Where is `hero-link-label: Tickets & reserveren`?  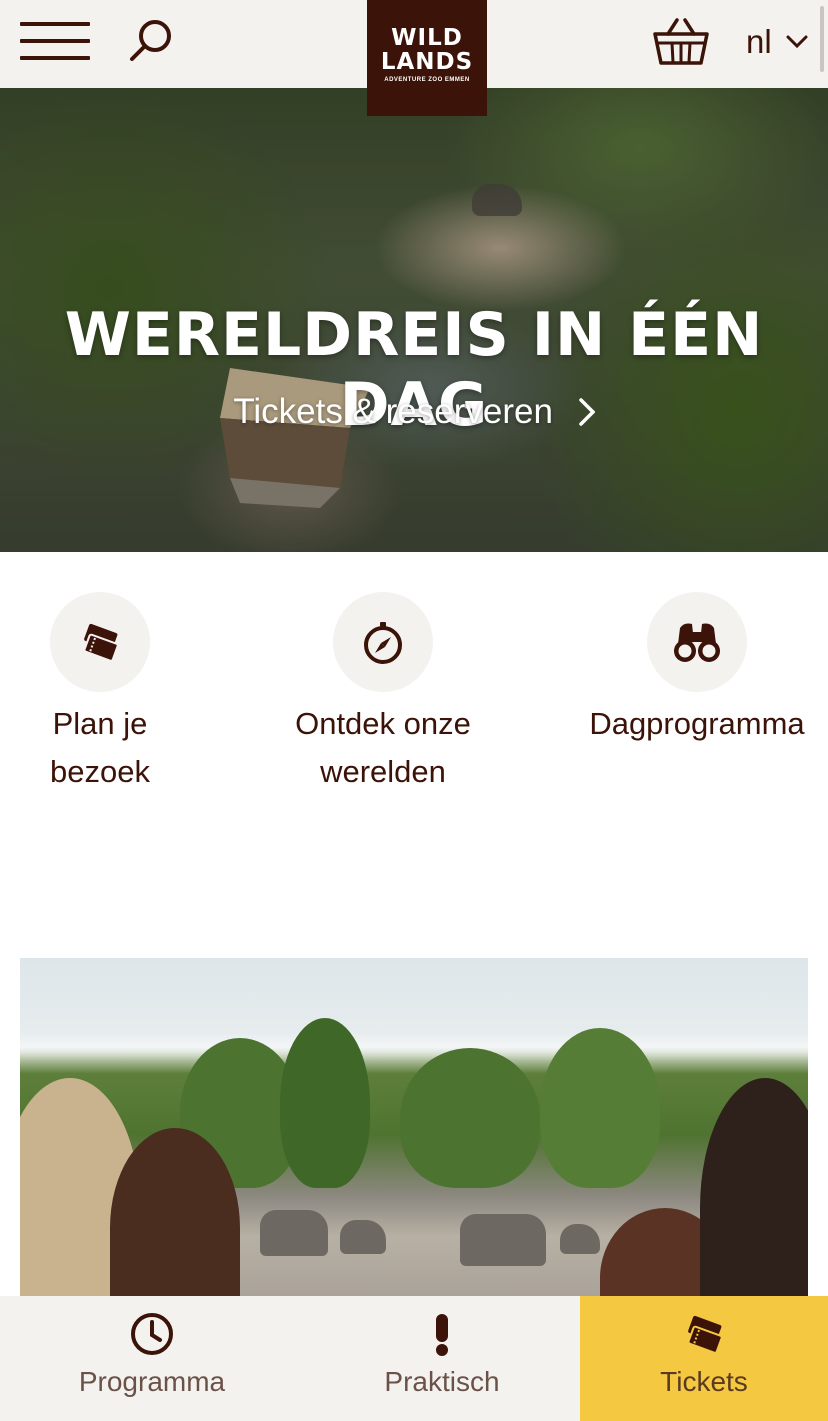 hero-link-label: Tickets & reserveren is located at coordinates (393, 411).